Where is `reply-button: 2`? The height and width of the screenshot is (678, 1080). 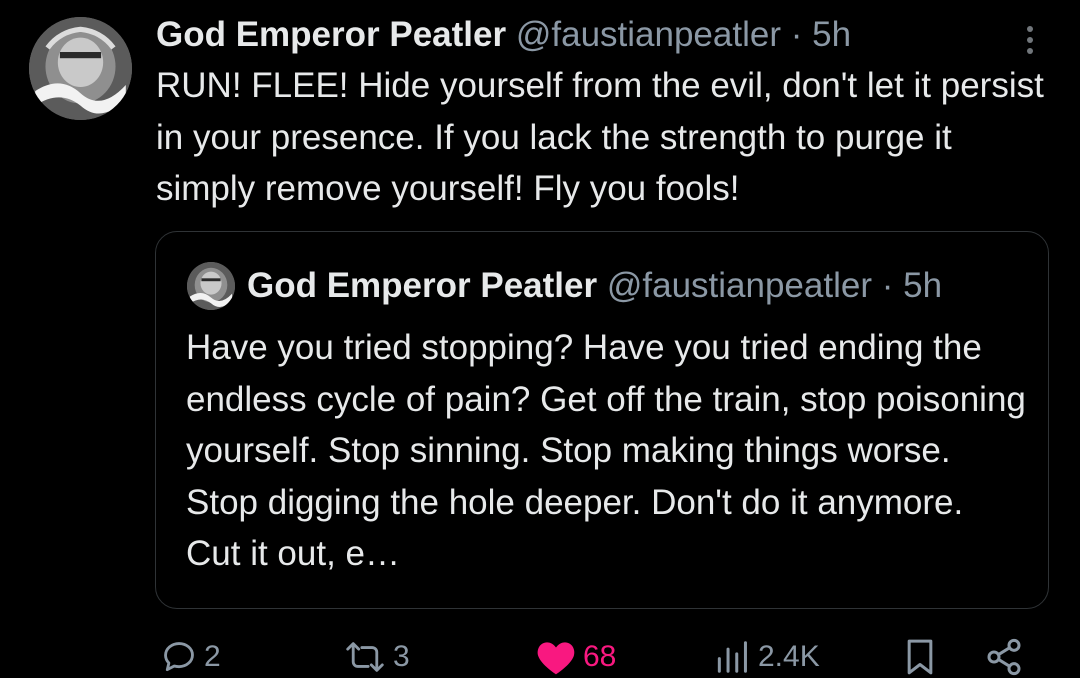
reply-button: 2 is located at coordinates (190, 657).